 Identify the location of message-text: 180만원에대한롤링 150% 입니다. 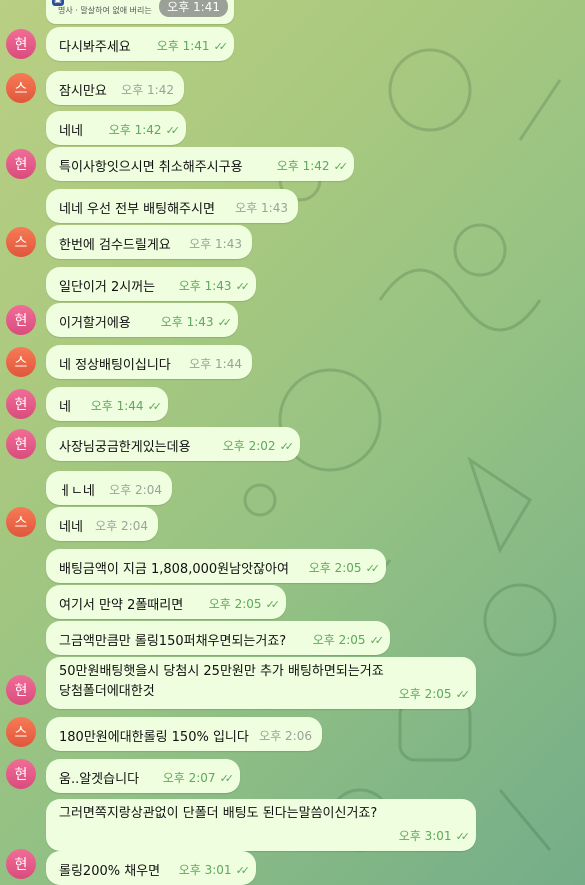
(154, 737).